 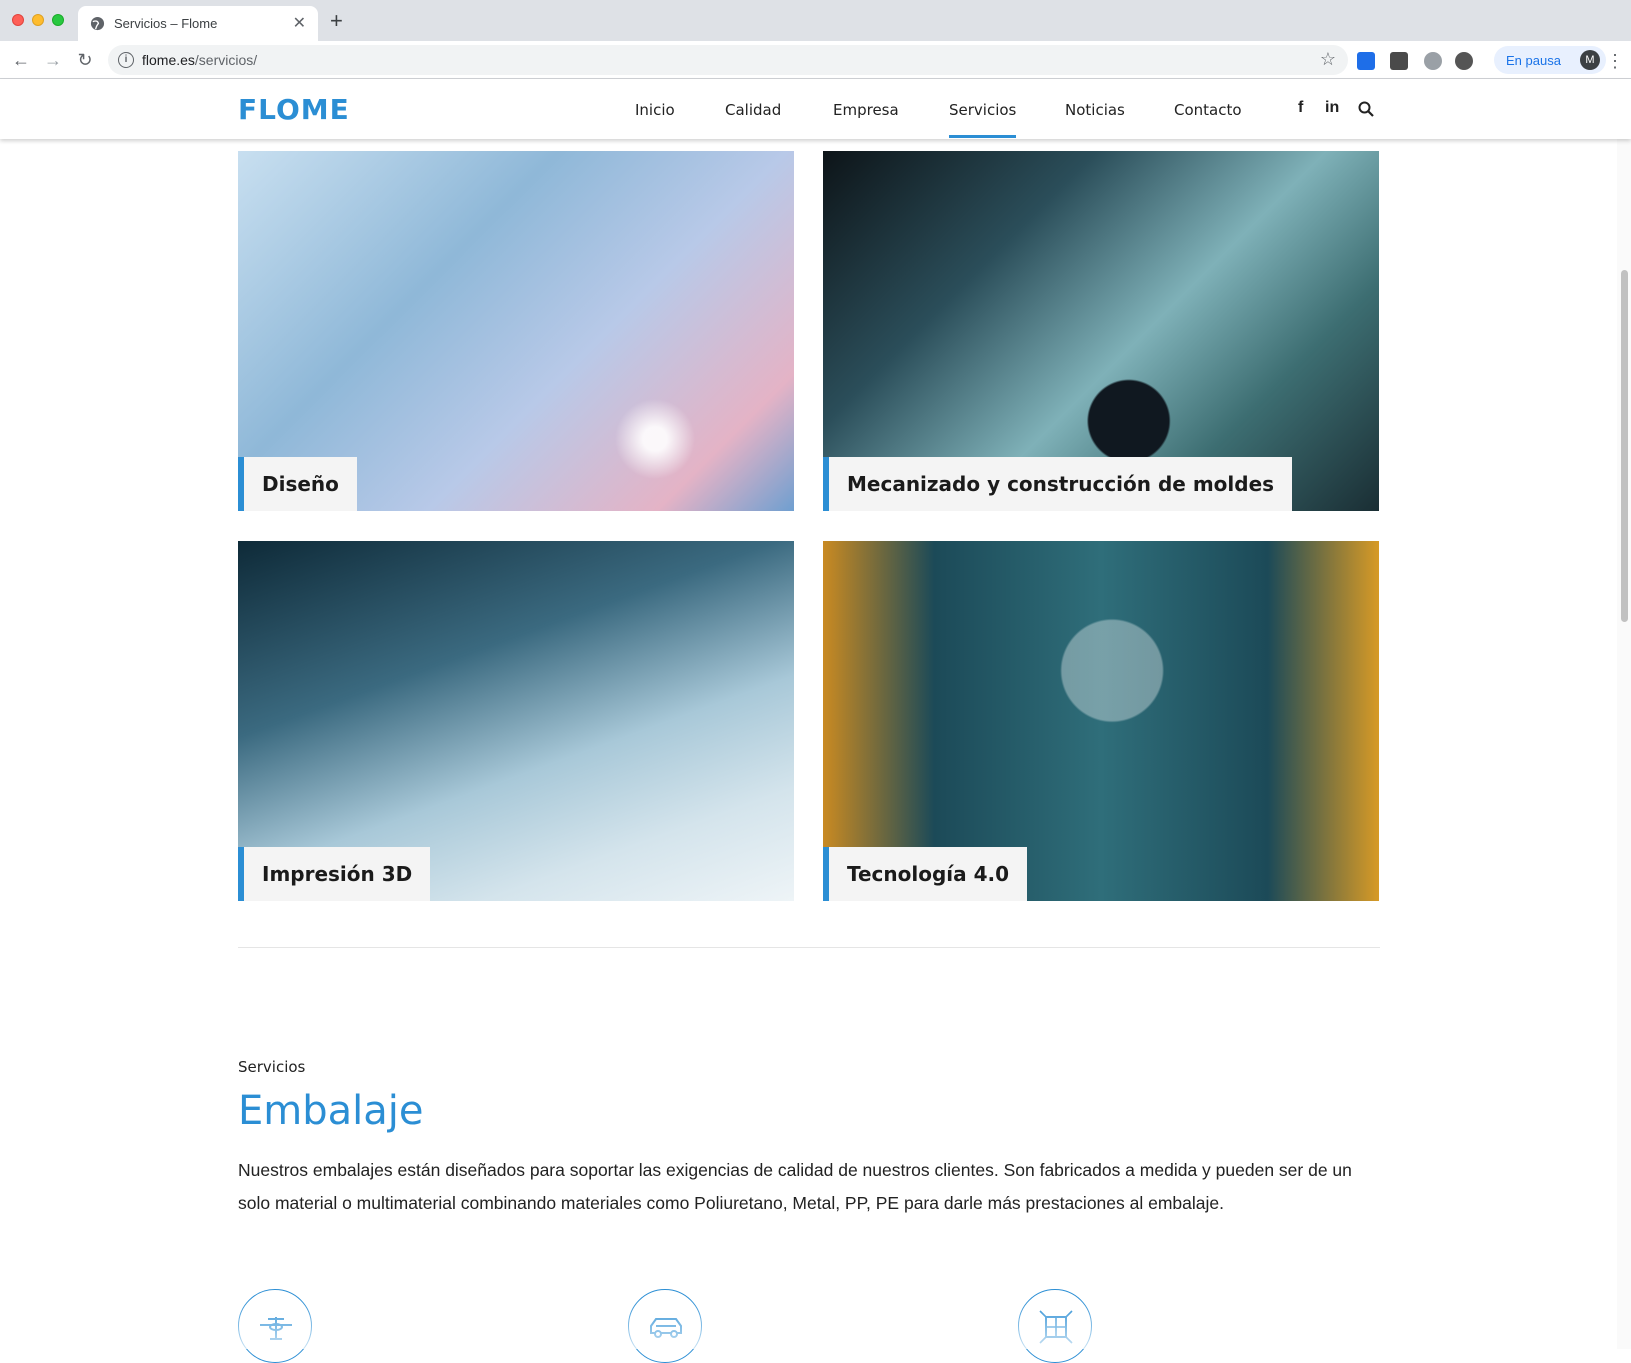 What do you see at coordinates (1615, 61) in the screenshot?
I see `browser-menu-icon: ⋮` at bounding box center [1615, 61].